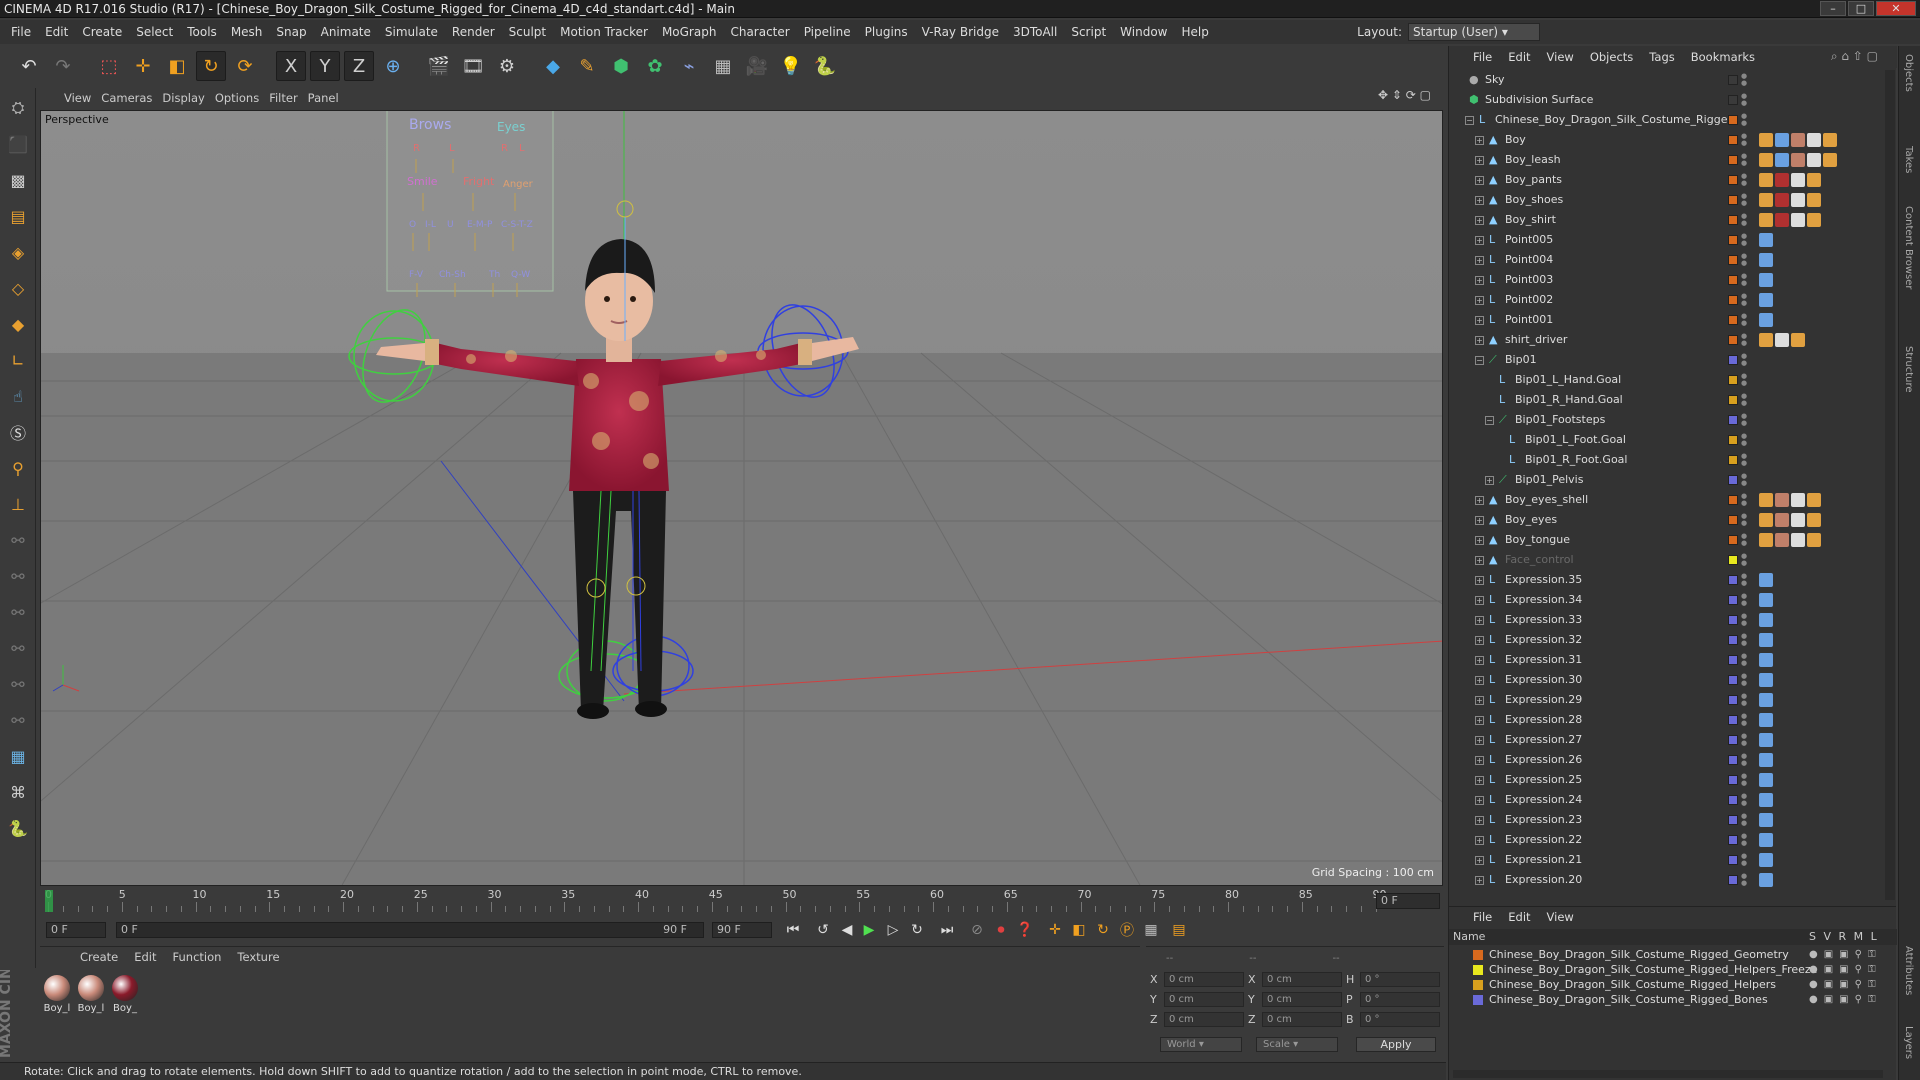 The width and height of the screenshot is (1920, 1080). What do you see at coordinates (1666, 540) in the screenshot?
I see `object-row: + ▲ Boy_tongue ● ●` at bounding box center [1666, 540].